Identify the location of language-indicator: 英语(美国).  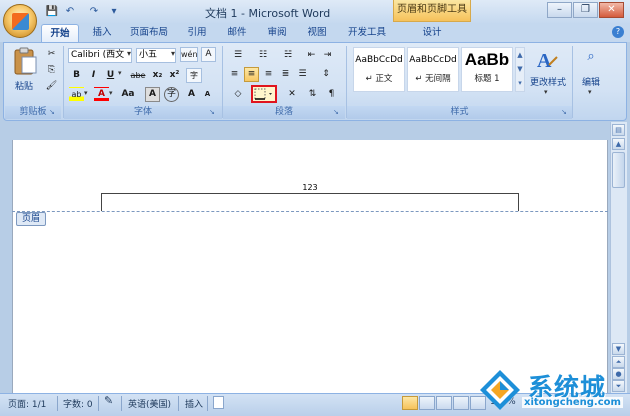
(149, 403).